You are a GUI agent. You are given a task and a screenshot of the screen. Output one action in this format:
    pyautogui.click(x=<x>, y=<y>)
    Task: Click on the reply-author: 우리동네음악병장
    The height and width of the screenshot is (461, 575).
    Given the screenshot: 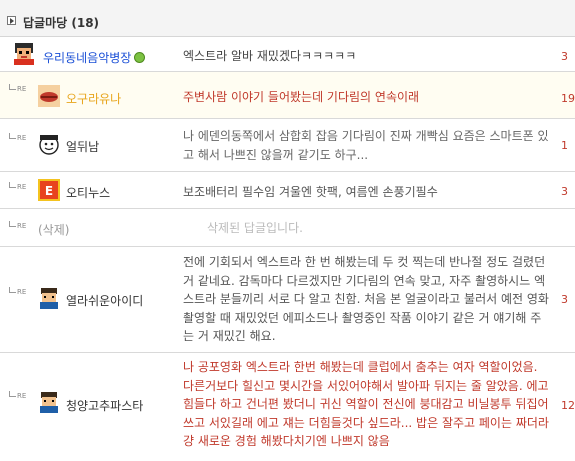 What is the action you would take?
    pyautogui.click(x=94, y=57)
    